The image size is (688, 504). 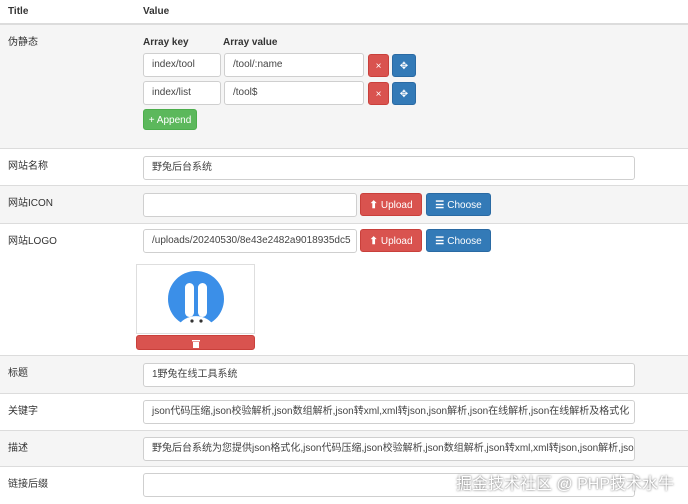 I want to click on logo-preview, so click(x=195, y=299).